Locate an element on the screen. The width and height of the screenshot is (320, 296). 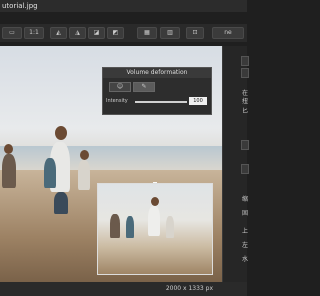
rotate-left-button: ◭ is located at coordinates (58, 33).